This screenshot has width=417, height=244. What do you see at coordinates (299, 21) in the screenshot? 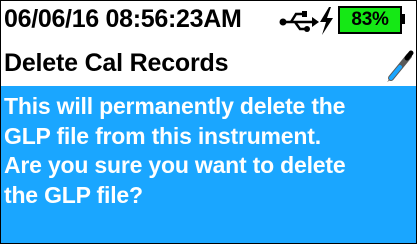
I see `usb-icon` at bounding box center [299, 21].